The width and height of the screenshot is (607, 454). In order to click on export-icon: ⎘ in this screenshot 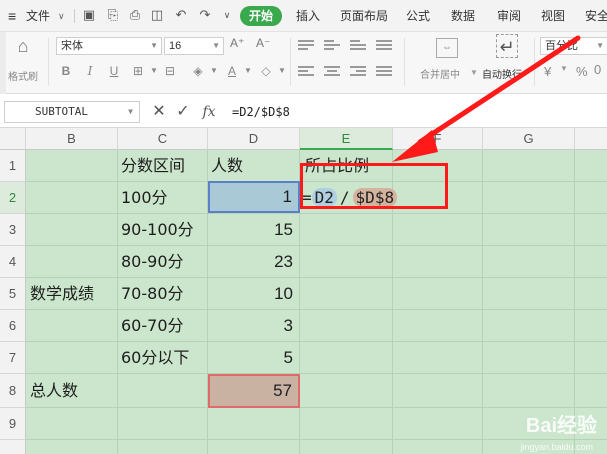, I will do `click(113, 15)`.